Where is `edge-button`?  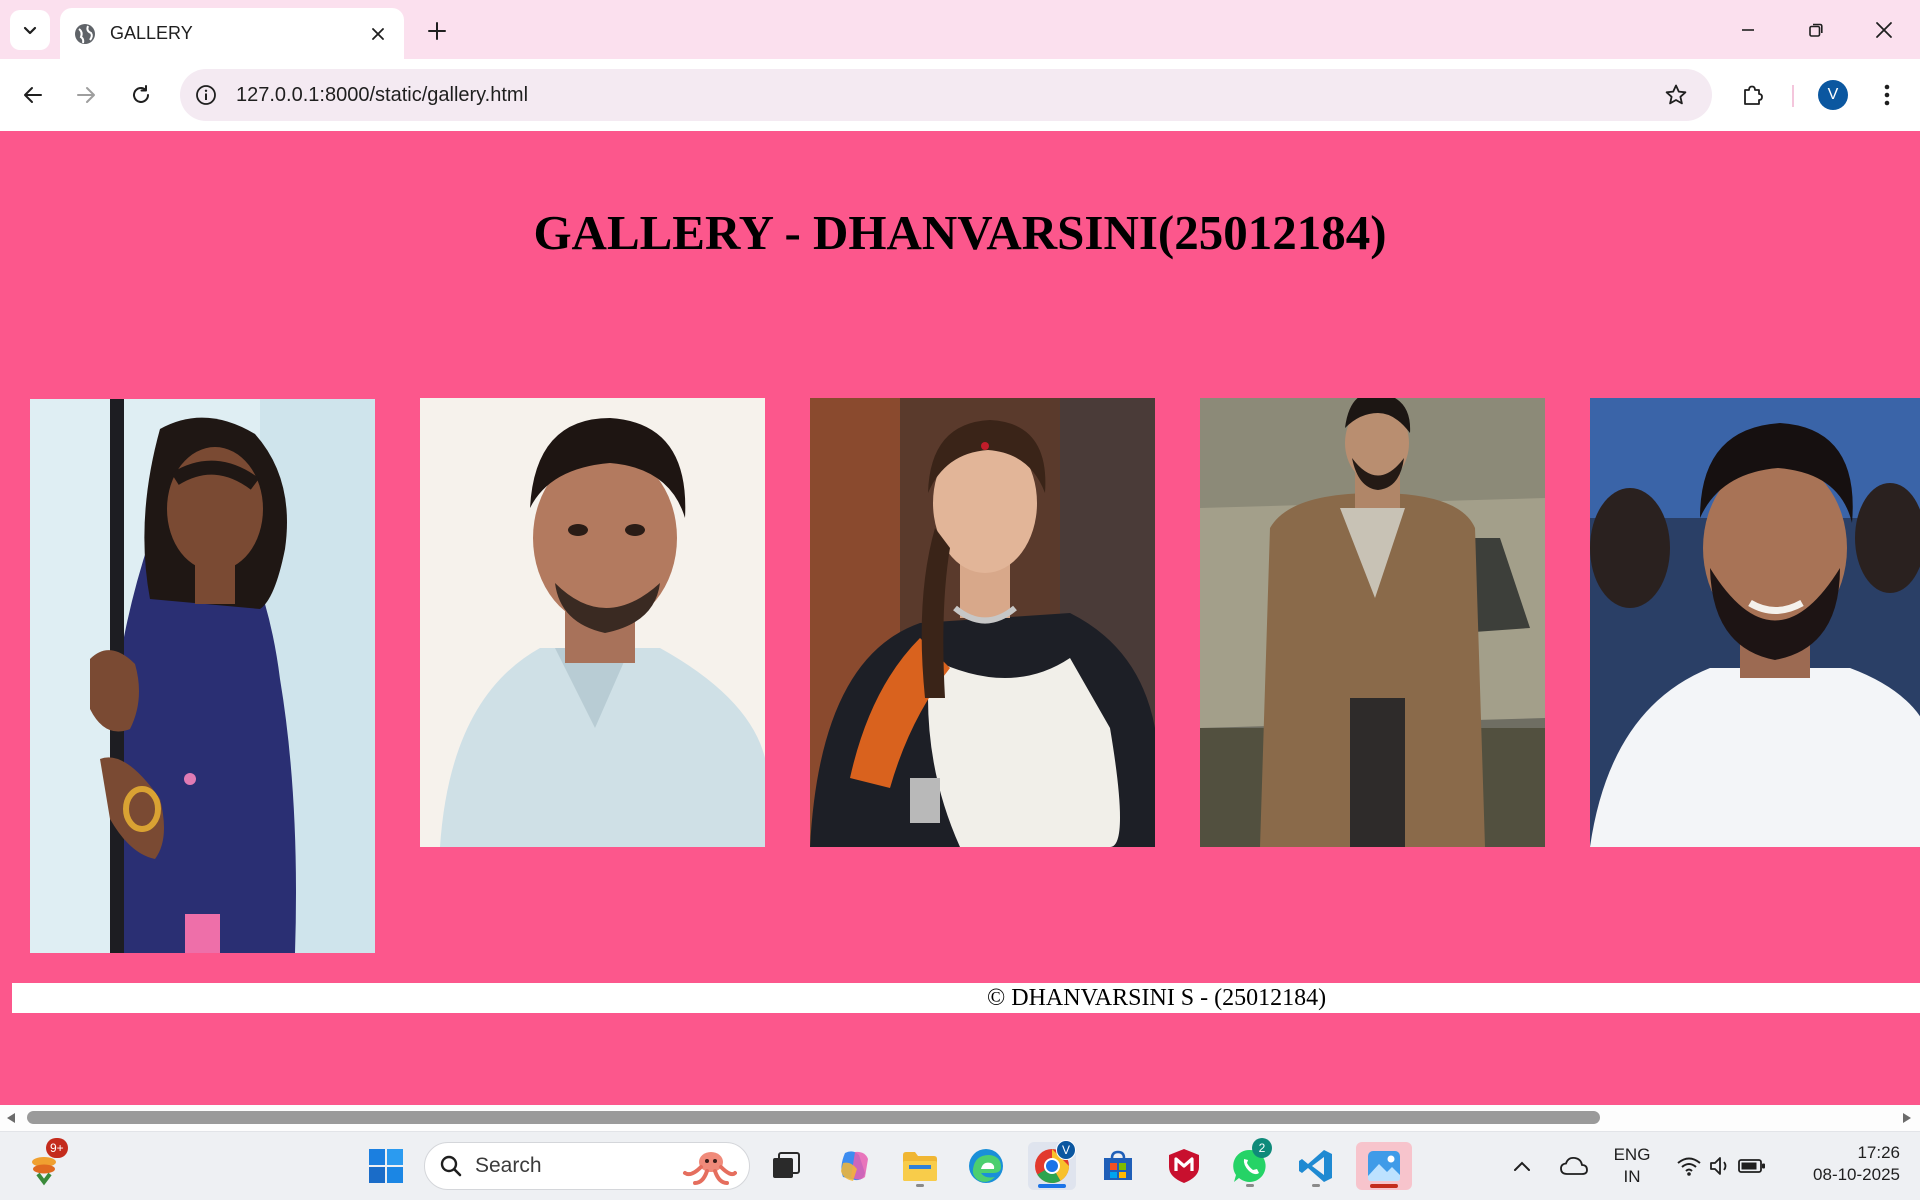 edge-button is located at coordinates (986, 1166).